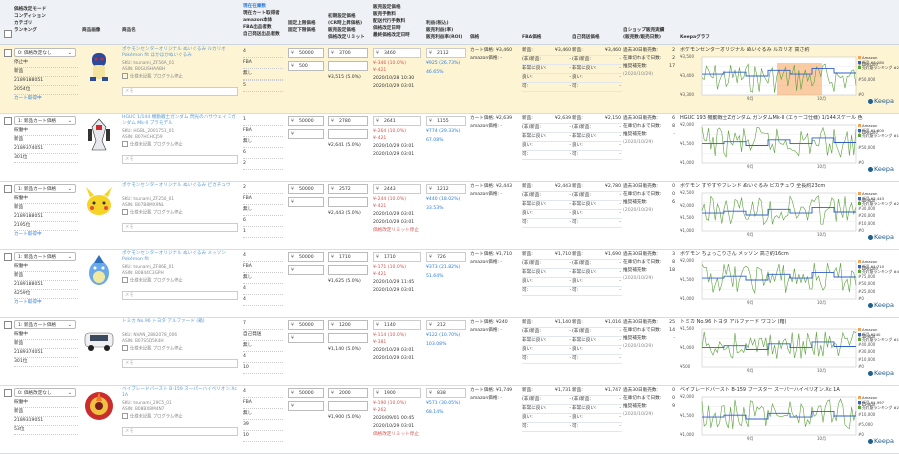  Describe the element at coordinates (495, 55) in the screenshot. I see `price-summary: カート価格: ¥3,460 amazon価格: -` at that location.